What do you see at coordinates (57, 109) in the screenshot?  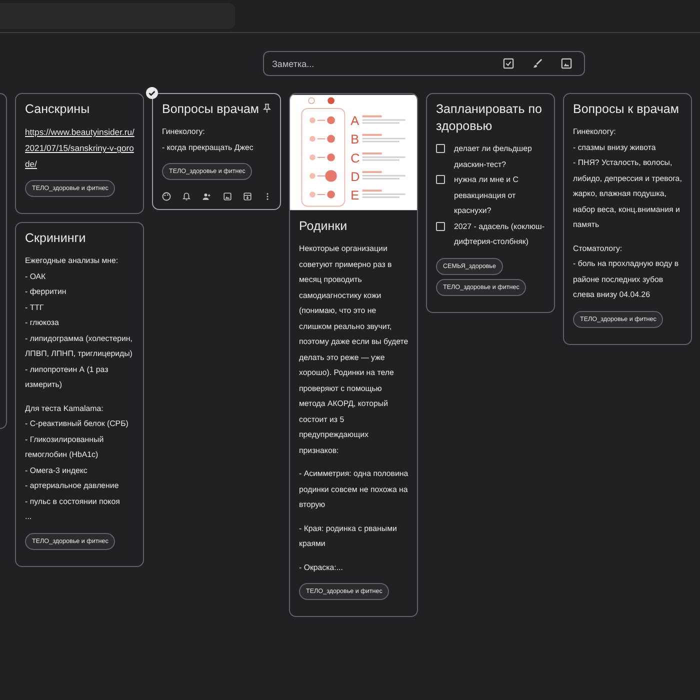 I see `note-title: Санскрины` at bounding box center [57, 109].